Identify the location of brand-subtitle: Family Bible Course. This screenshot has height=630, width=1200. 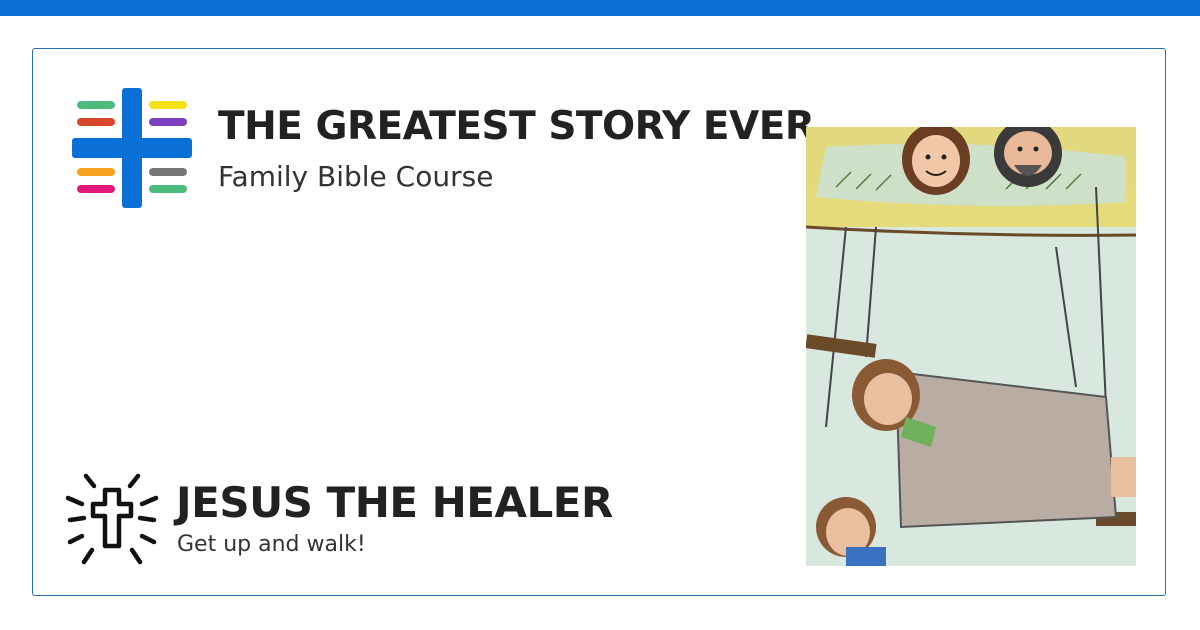
(356, 176).